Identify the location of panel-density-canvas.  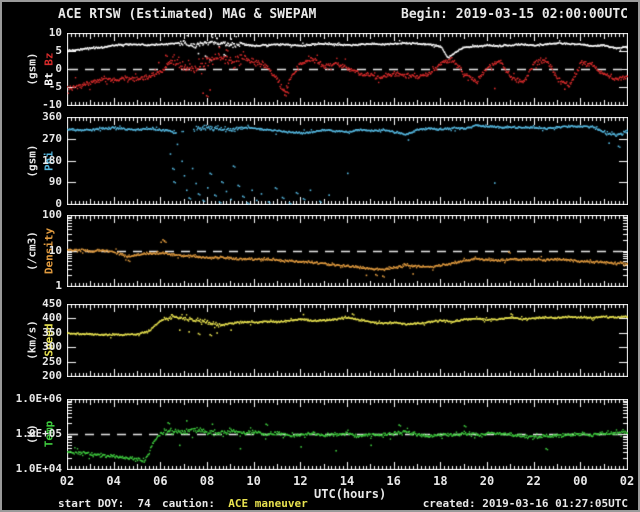
(347, 251).